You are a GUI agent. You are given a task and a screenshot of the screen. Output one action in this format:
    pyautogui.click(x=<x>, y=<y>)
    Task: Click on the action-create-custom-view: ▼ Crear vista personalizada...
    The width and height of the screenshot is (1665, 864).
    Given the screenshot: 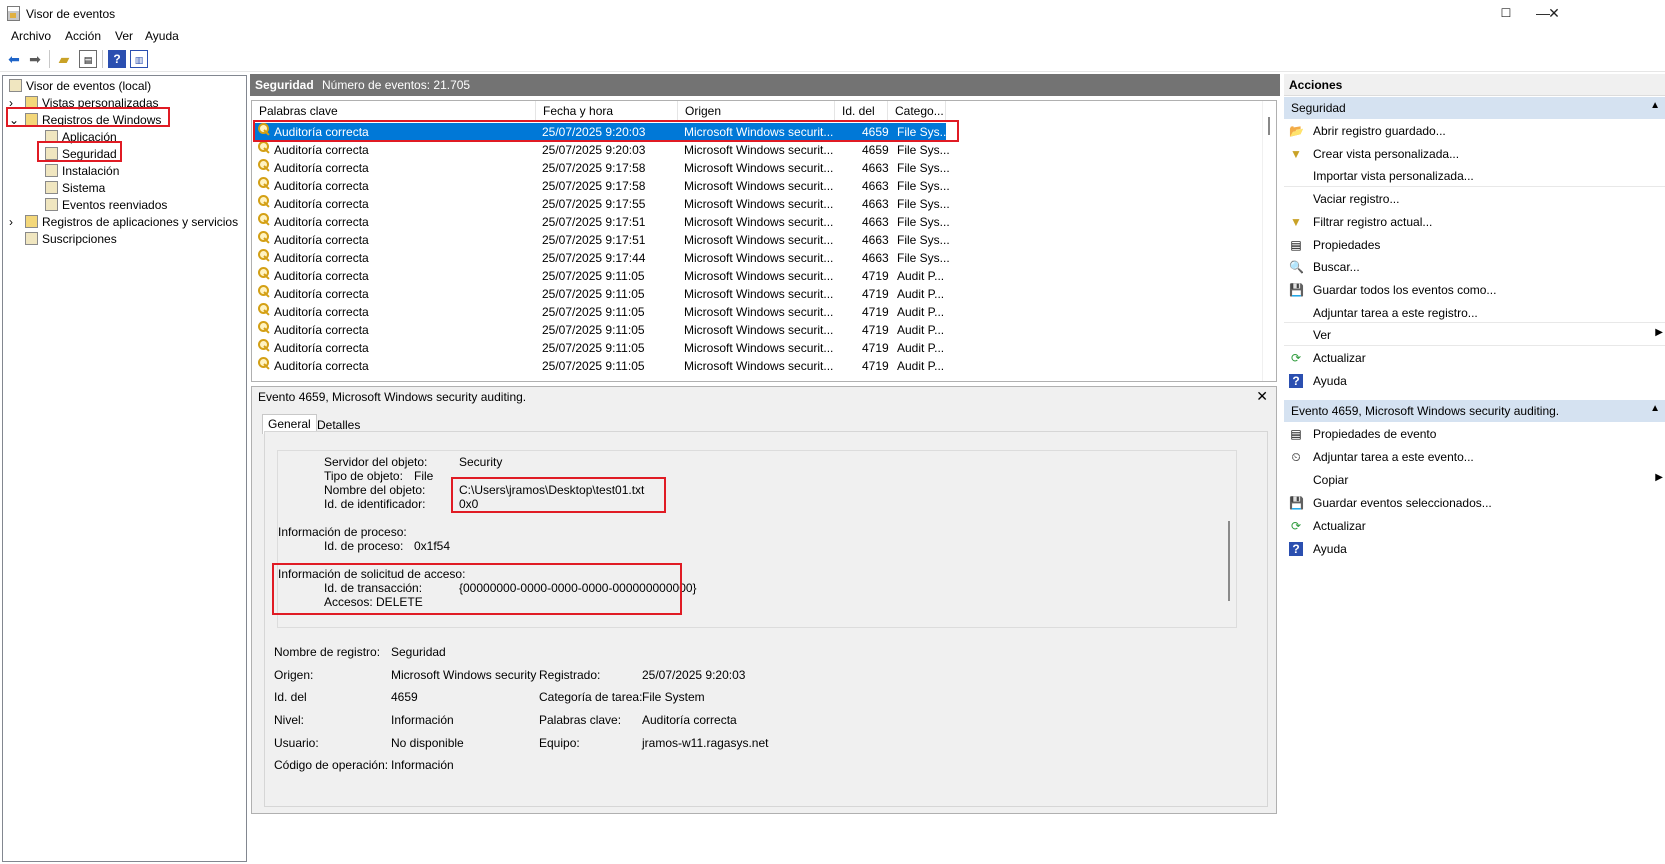 What is the action you would take?
    pyautogui.click(x=1474, y=154)
    